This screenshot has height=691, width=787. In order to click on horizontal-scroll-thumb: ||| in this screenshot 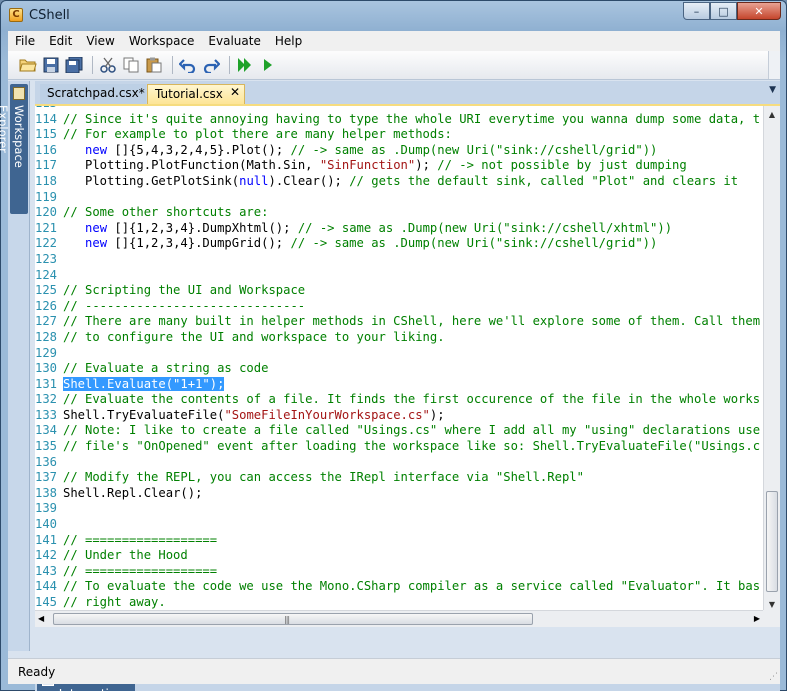, I will do `click(293, 619)`.